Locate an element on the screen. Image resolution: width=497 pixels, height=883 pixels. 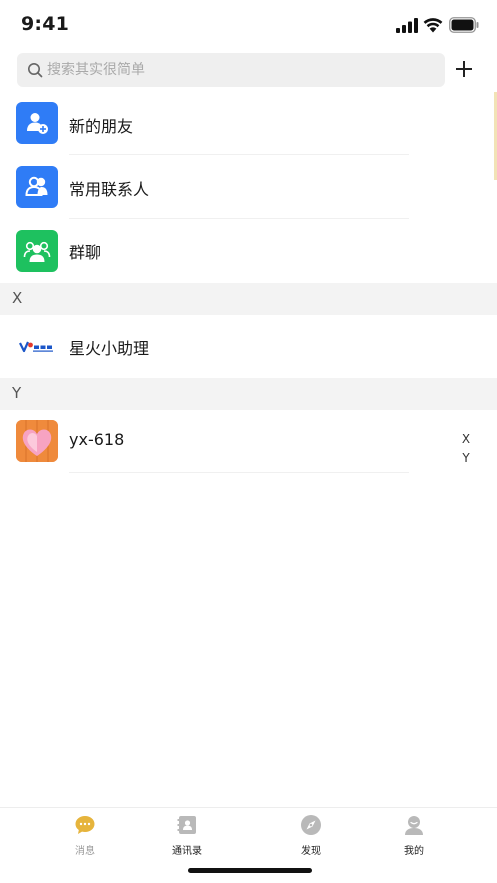
entry-label: 群聊 is located at coordinates (85, 252).